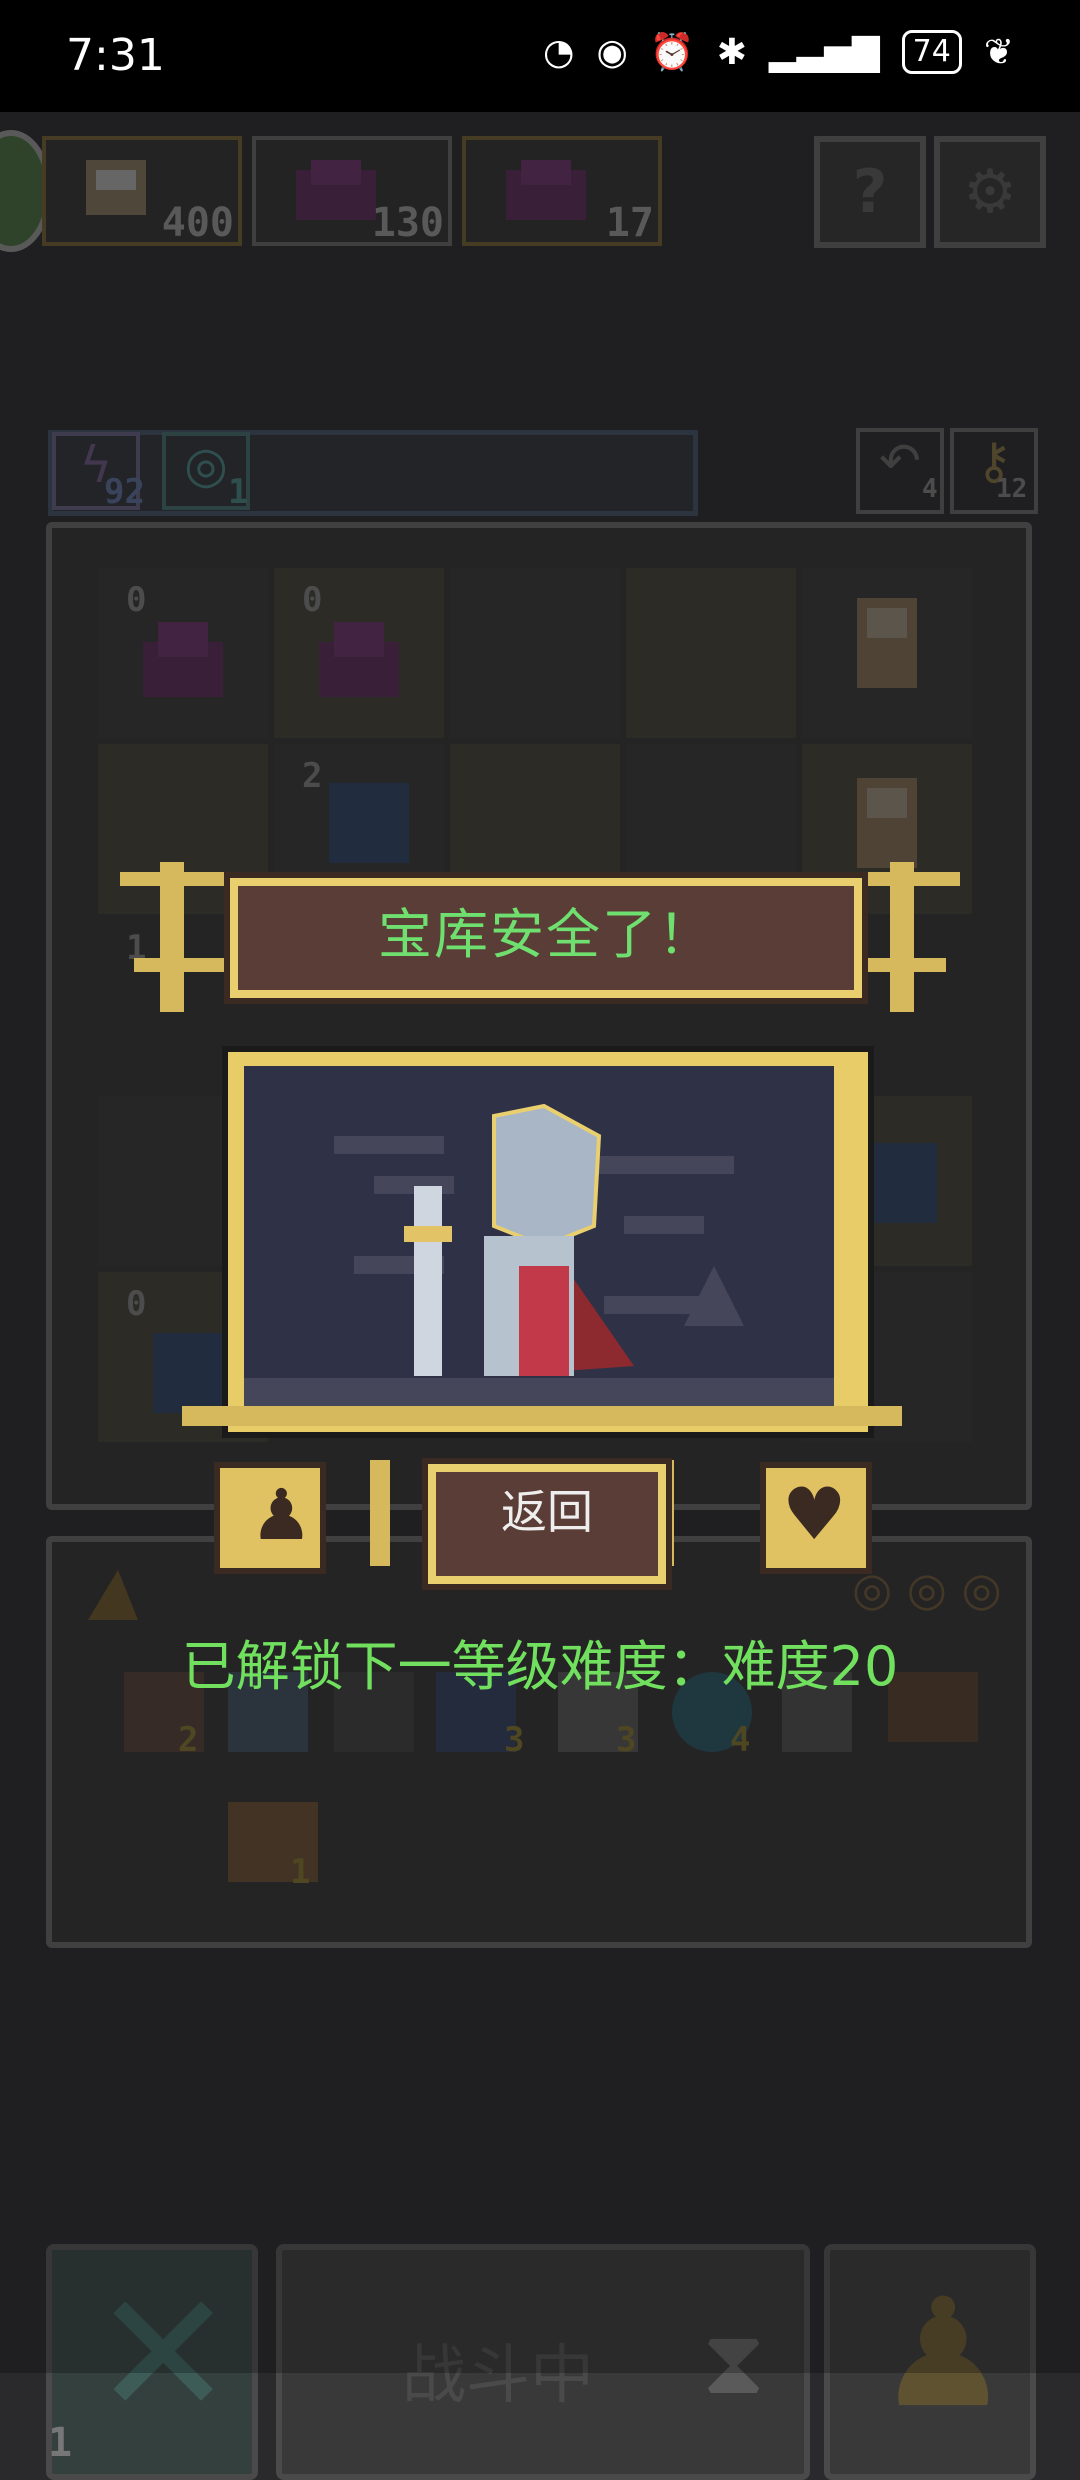 This screenshot has height=2480, width=1080. Describe the element at coordinates (824, 52) in the screenshot. I see `signal-icon: ▂▃▅▇` at that location.